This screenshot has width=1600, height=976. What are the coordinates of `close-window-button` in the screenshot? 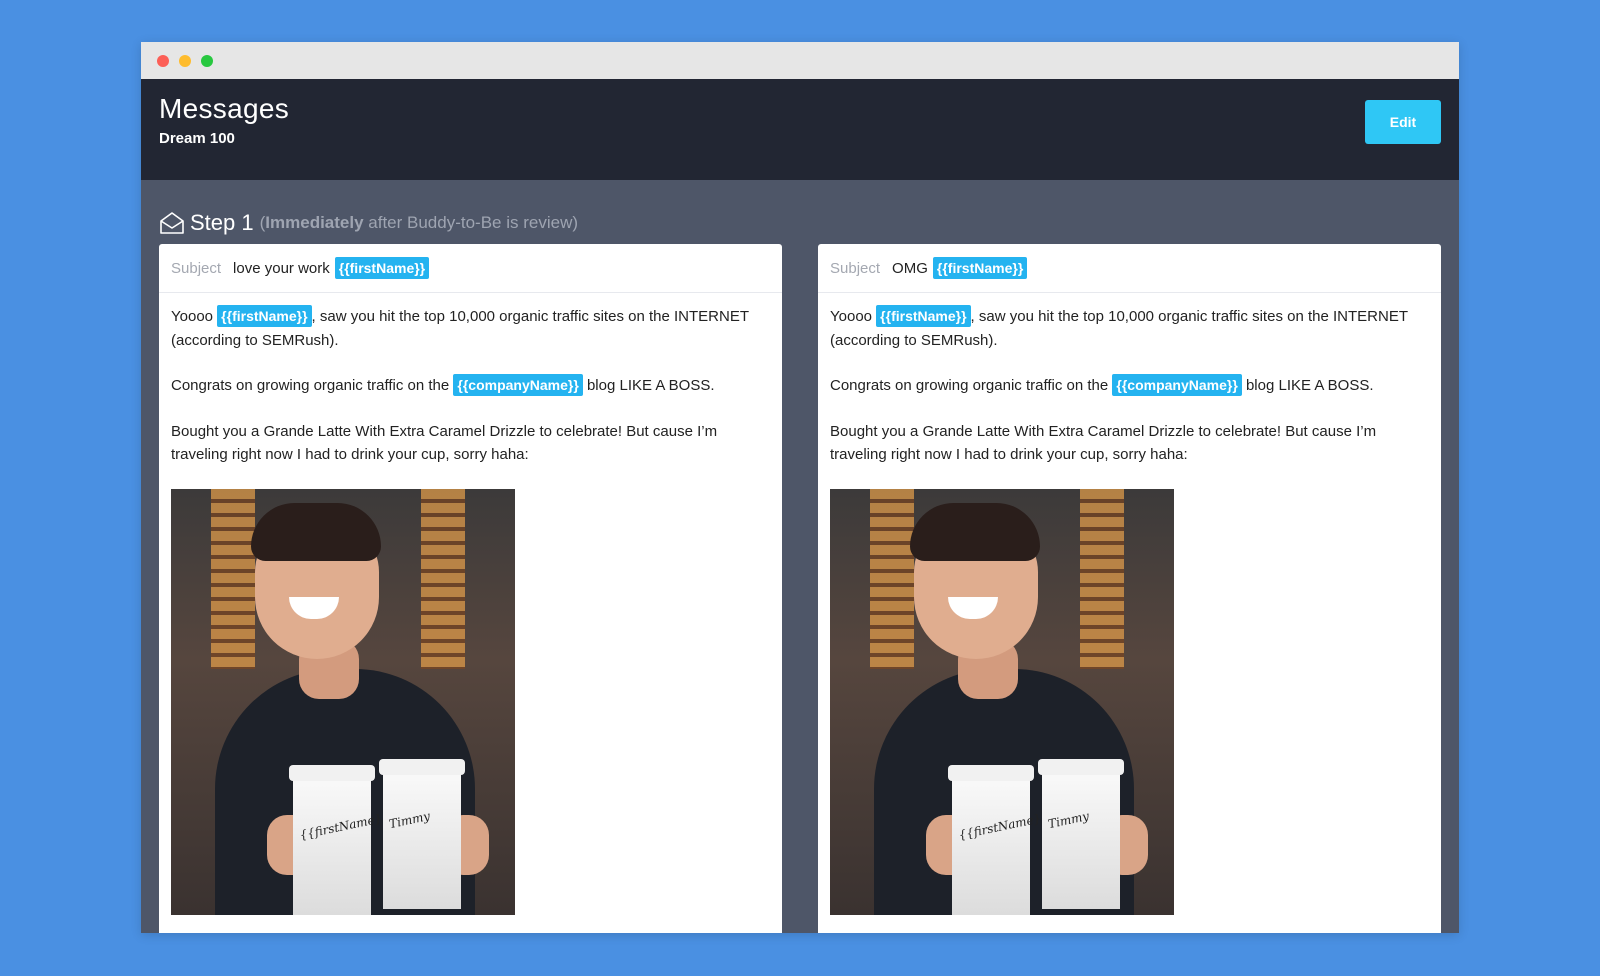 It's located at (163, 61).